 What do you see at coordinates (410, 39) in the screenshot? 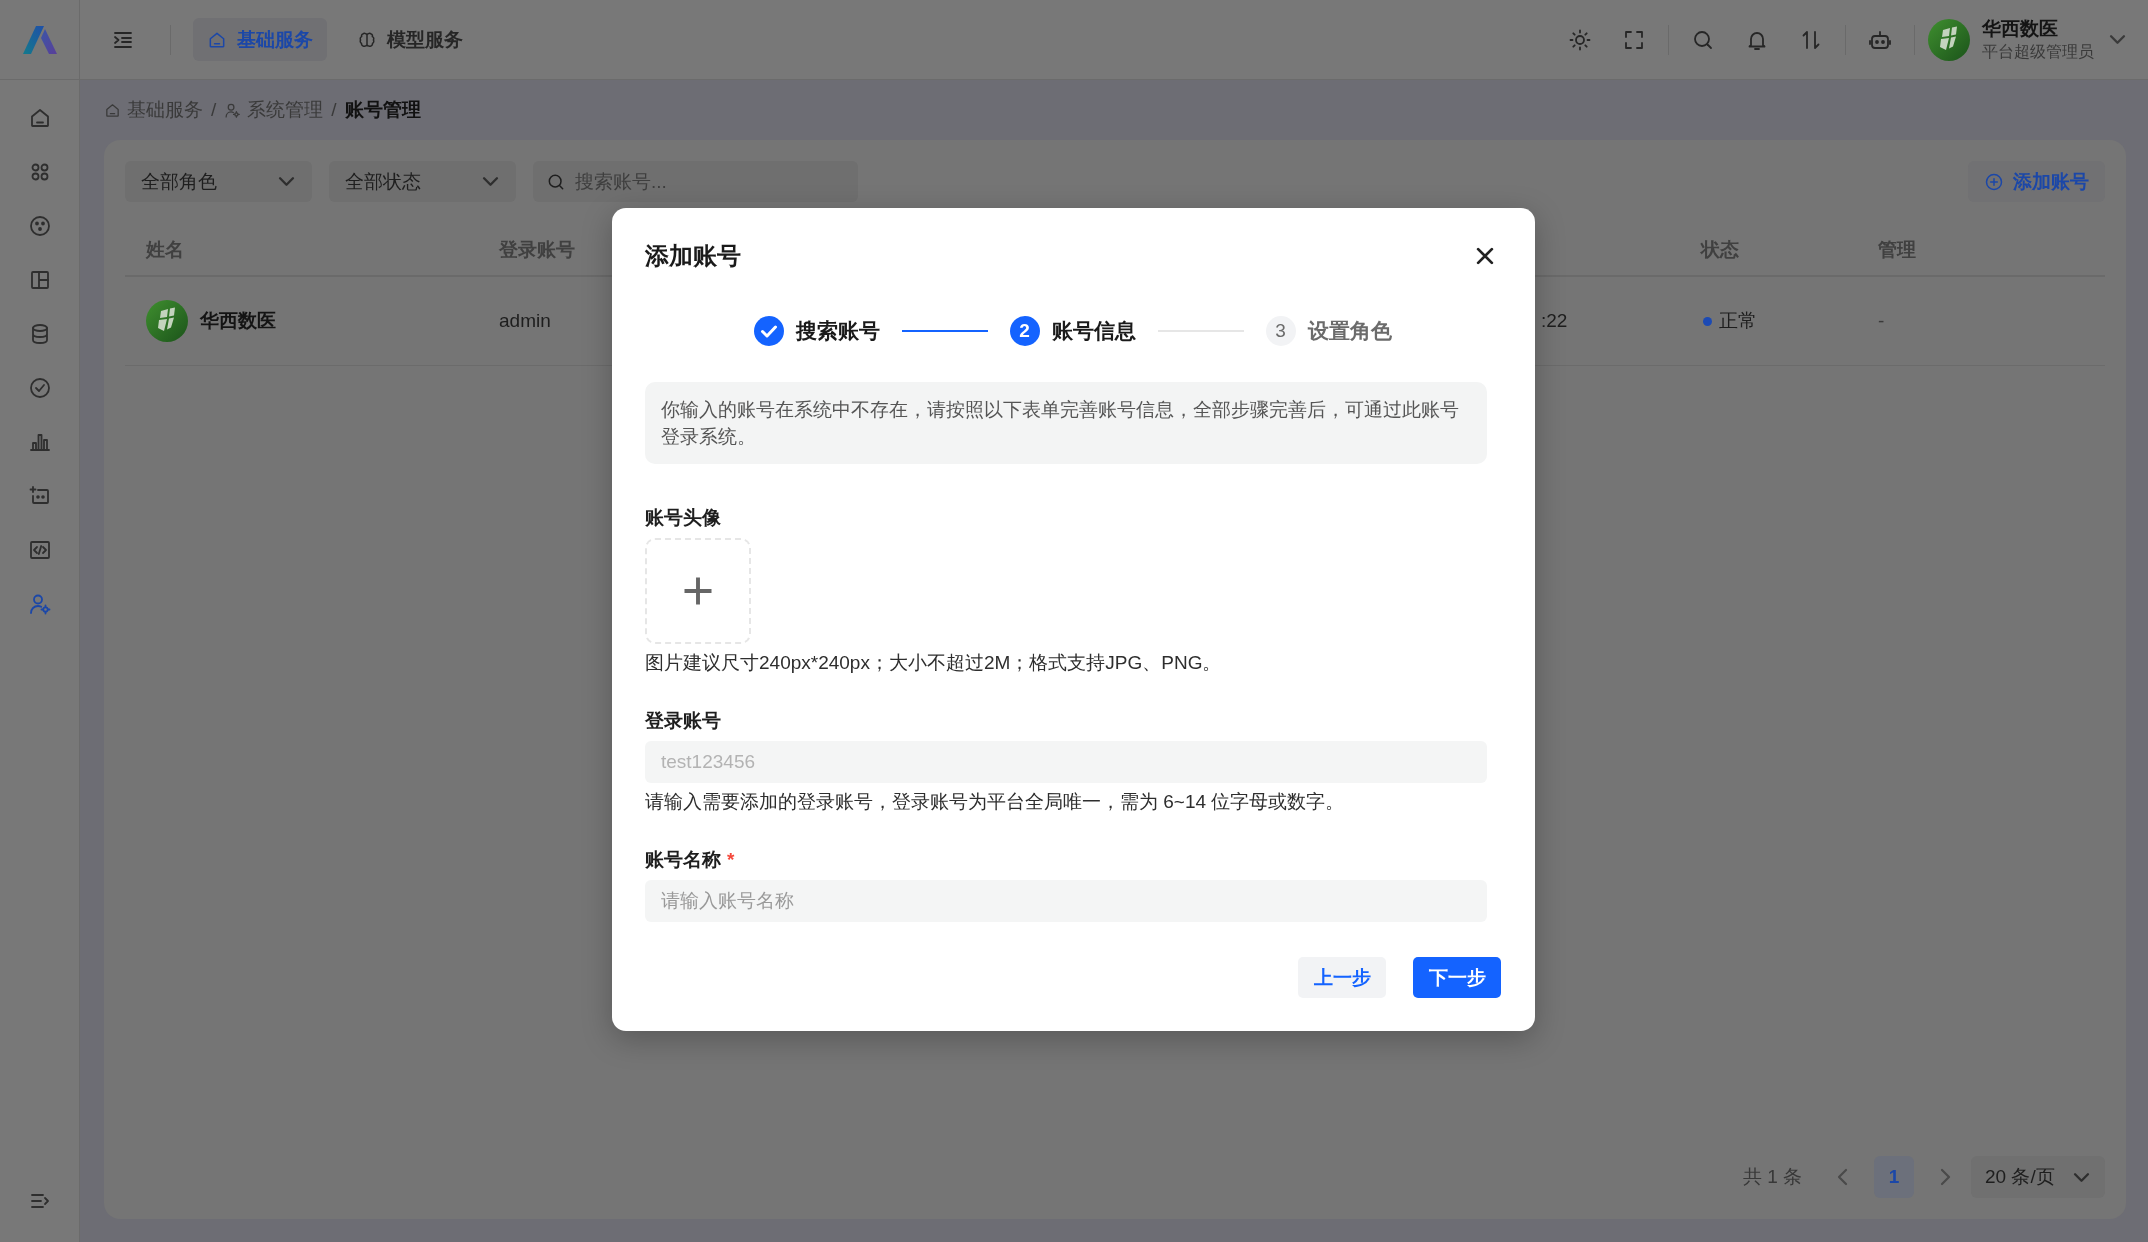
I see `nav-tab: 模型服务` at bounding box center [410, 39].